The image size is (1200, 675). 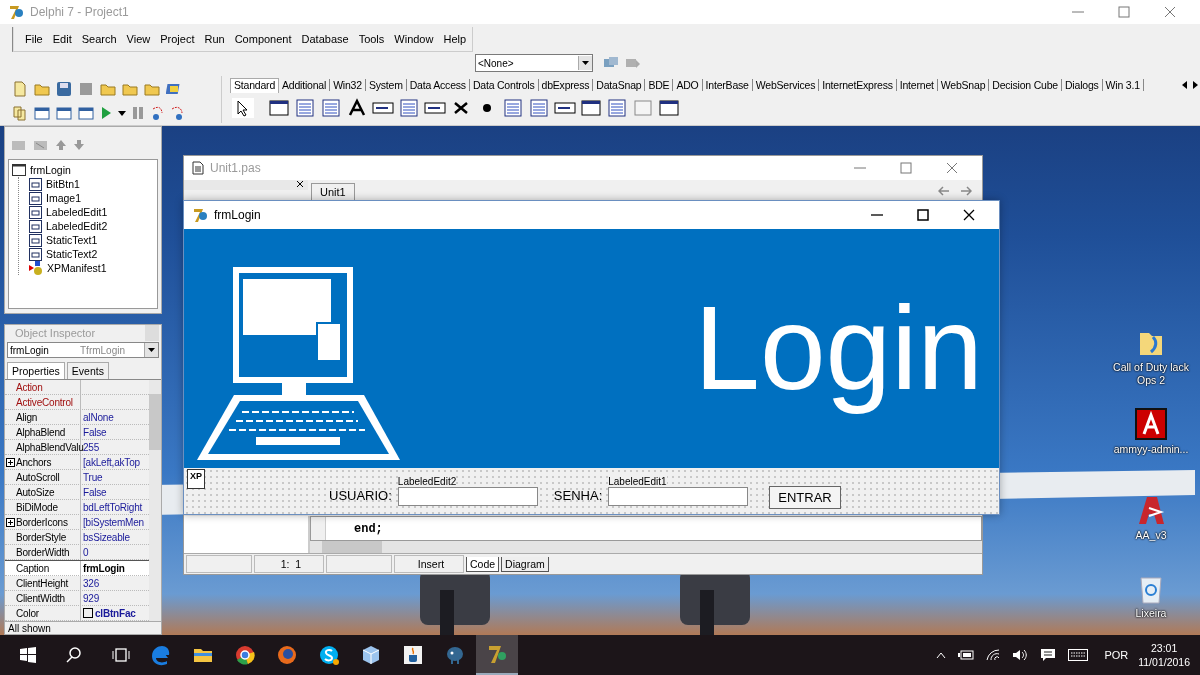 What do you see at coordinates (111, 462) in the screenshot?
I see `property-value: [akLeft,akTop` at bounding box center [111, 462].